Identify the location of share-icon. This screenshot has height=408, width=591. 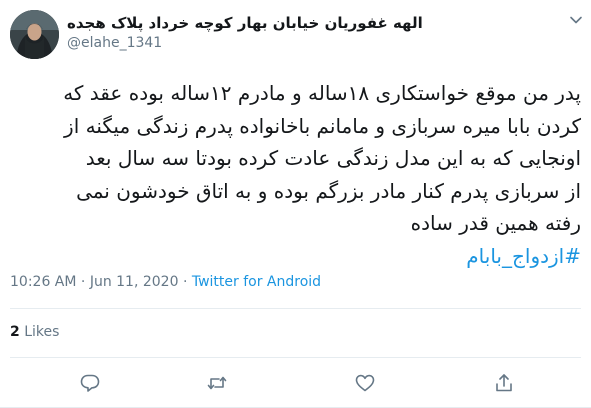
(504, 383).